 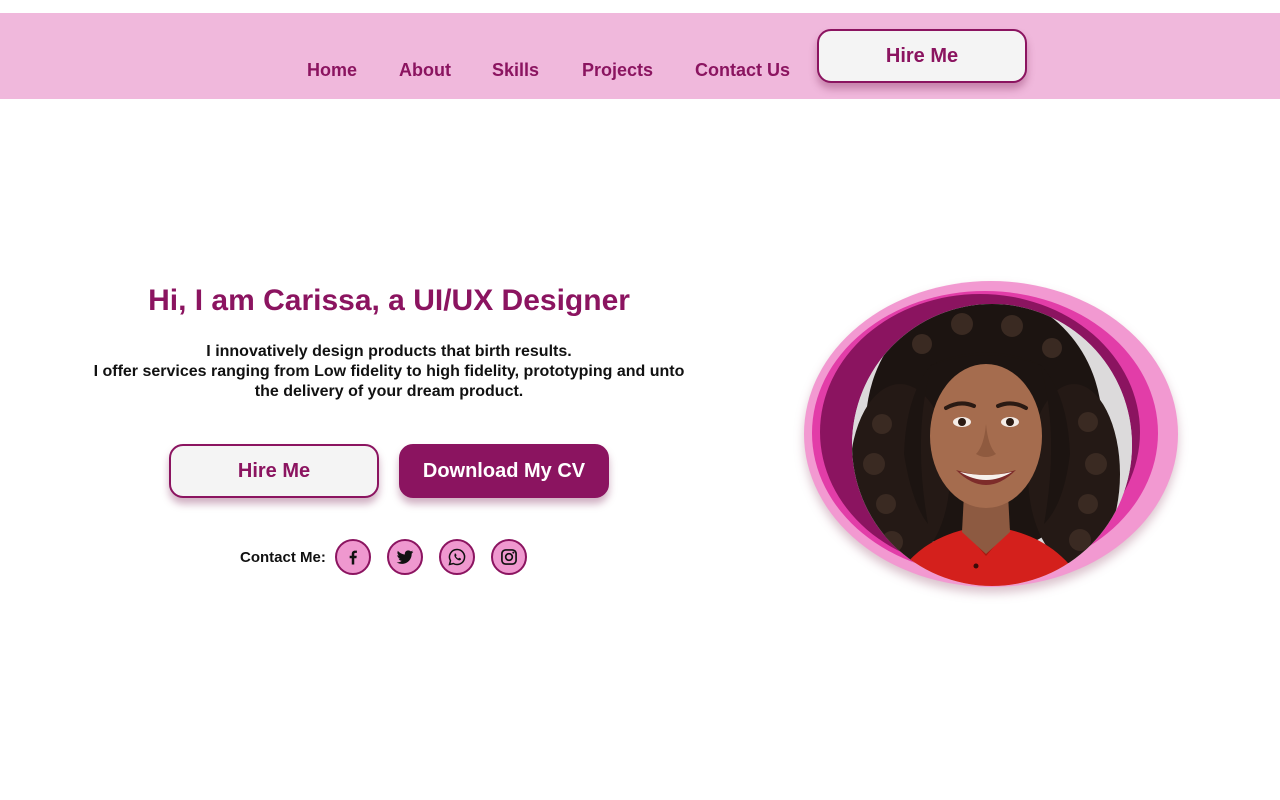 I want to click on profile-portrait, so click(x=991, y=434).